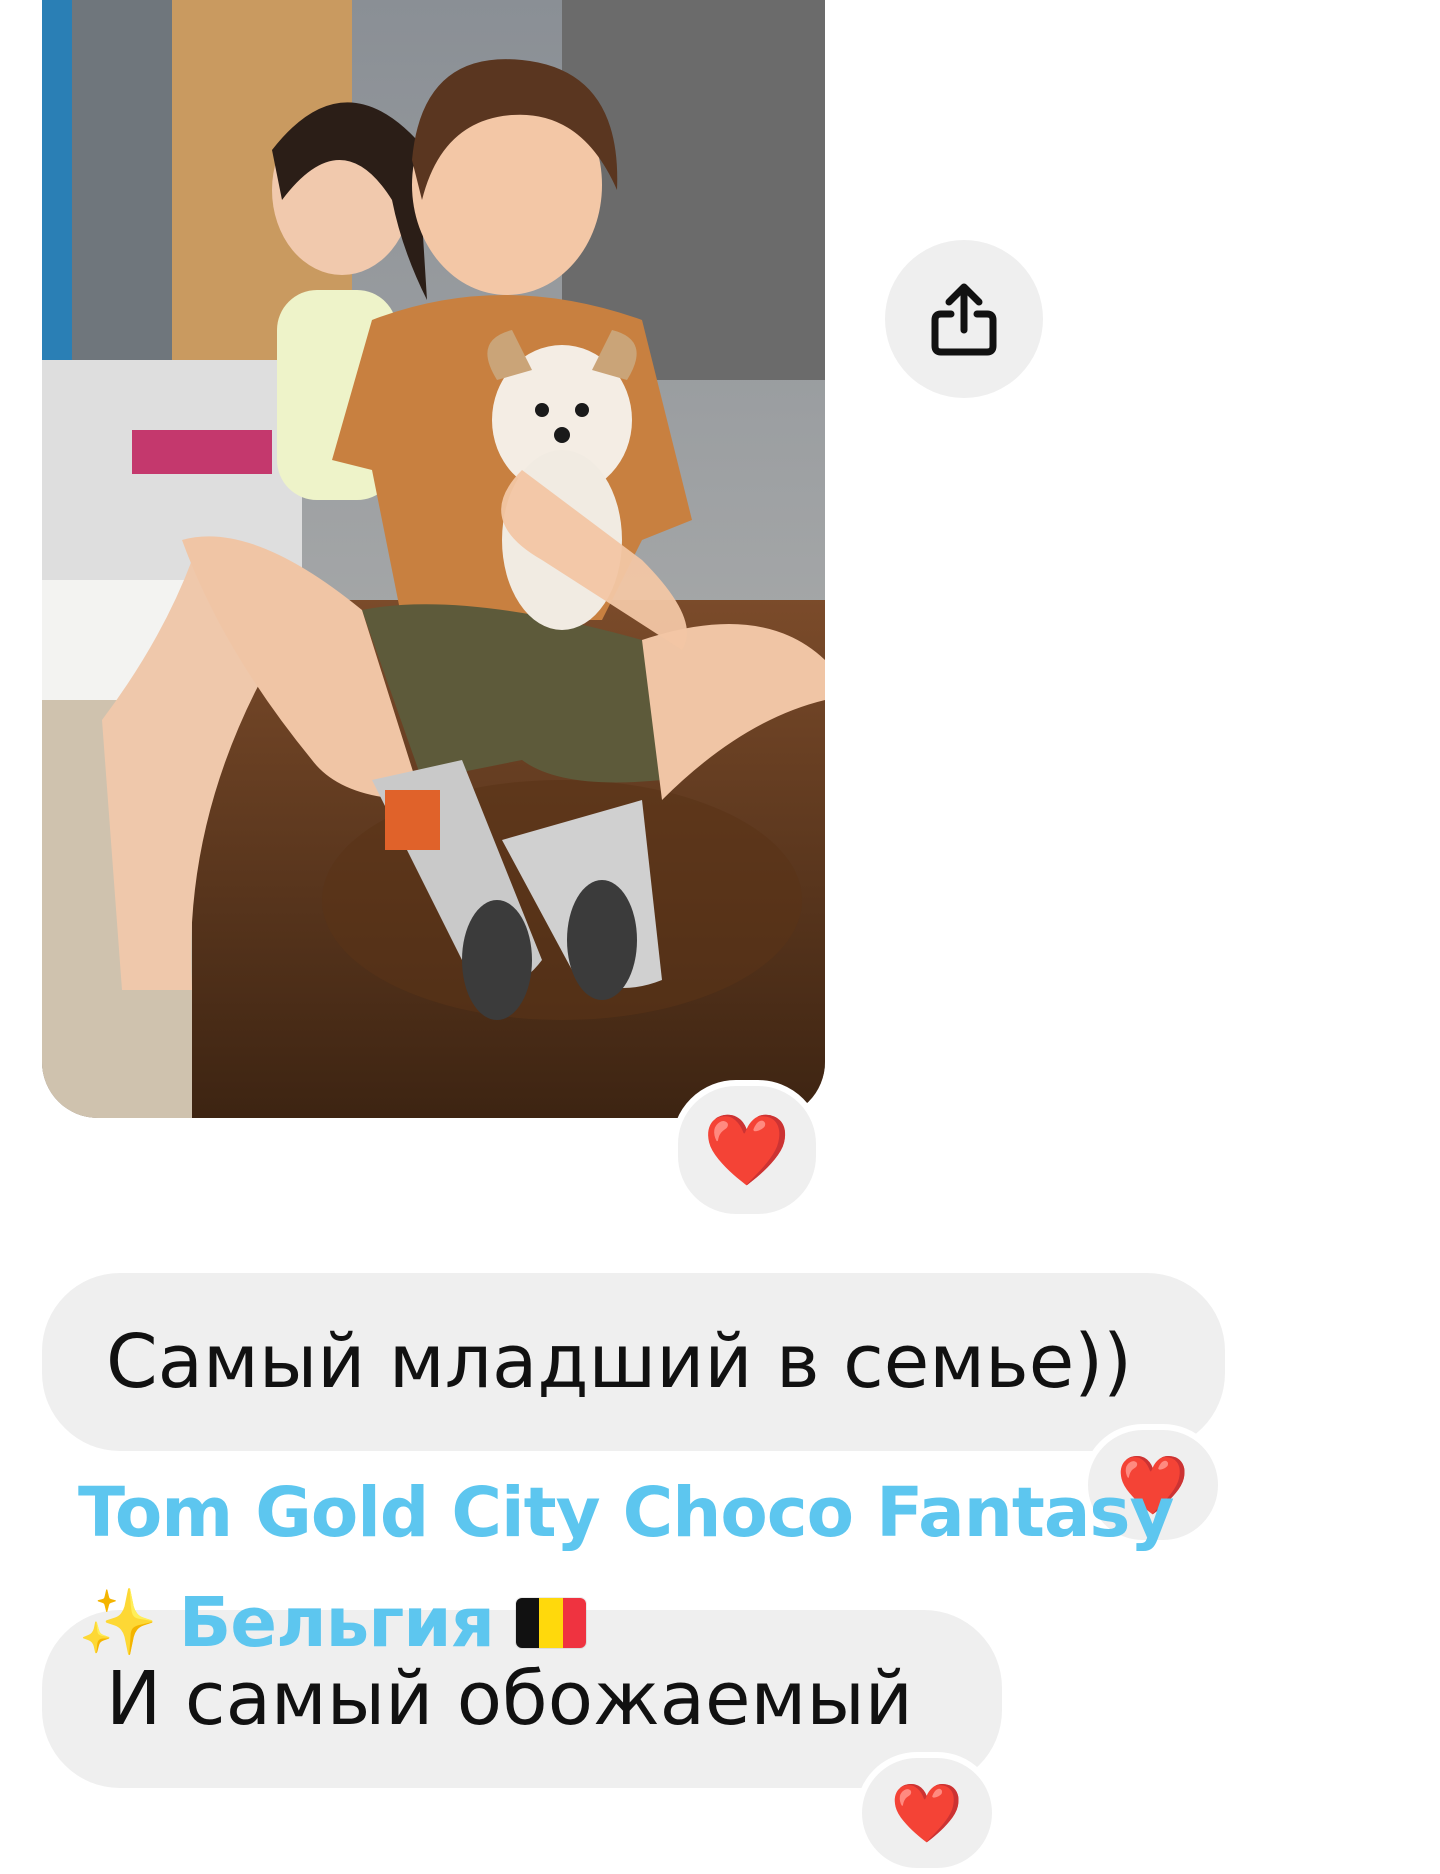 This screenshot has width=1440, height=1874. What do you see at coordinates (550, 1623) in the screenshot?
I see `belgium-flag-icon` at bounding box center [550, 1623].